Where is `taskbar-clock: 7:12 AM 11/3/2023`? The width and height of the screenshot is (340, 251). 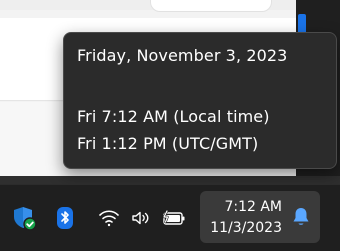 taskbar-clock: 7:12 AM 11/3/2023 is located at coordinates (260, 217).